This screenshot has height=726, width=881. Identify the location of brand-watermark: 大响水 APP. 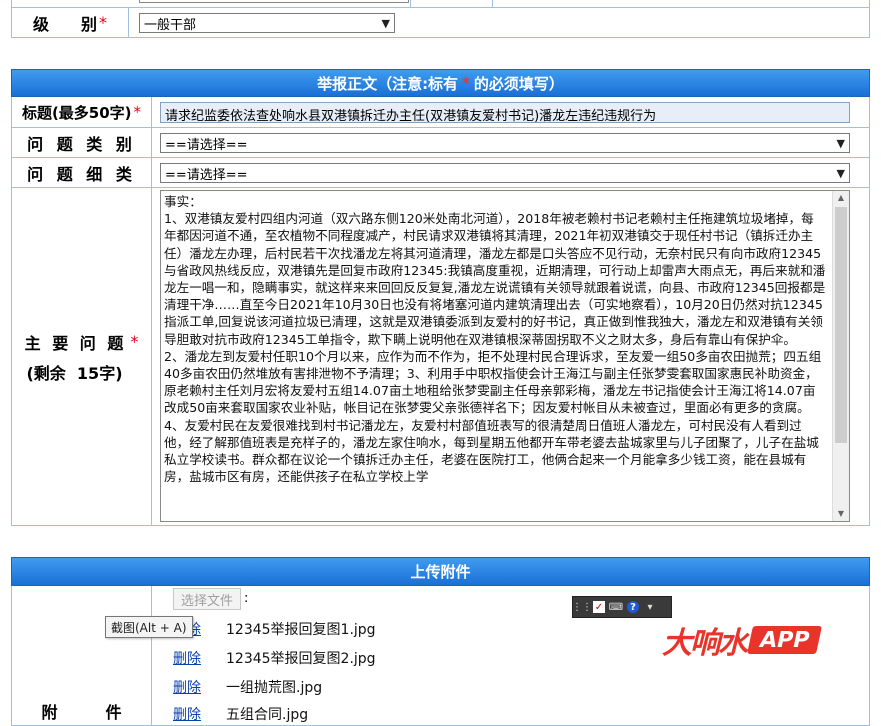
(742, 640).